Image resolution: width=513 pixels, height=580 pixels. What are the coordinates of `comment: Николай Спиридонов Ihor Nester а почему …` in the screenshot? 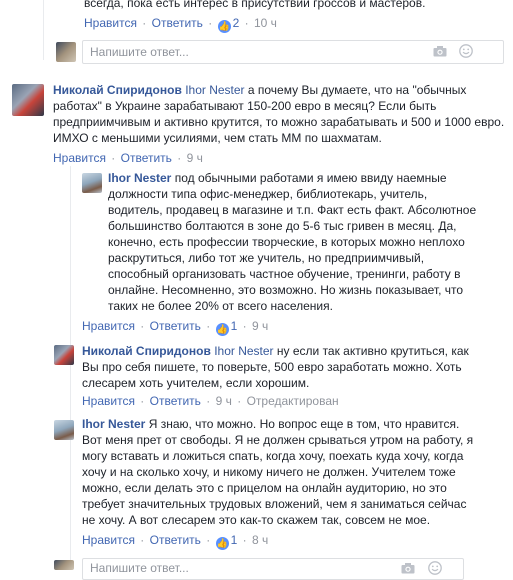 It's located at (279, 114).